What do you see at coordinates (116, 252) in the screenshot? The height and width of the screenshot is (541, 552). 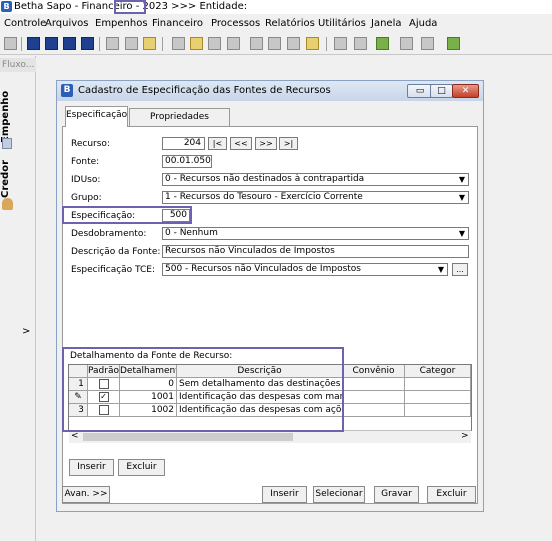 I see `descricao-fonte-label: Descrição da Fonte:` at bounding box center [116, 252].